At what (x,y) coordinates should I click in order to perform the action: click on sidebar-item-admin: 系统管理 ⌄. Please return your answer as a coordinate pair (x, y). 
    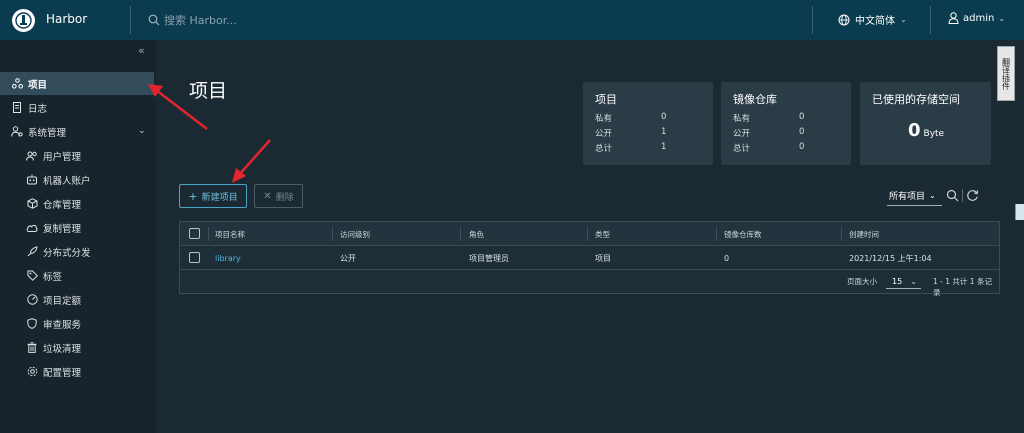
    Looking at the image, I should click on (77, 131).